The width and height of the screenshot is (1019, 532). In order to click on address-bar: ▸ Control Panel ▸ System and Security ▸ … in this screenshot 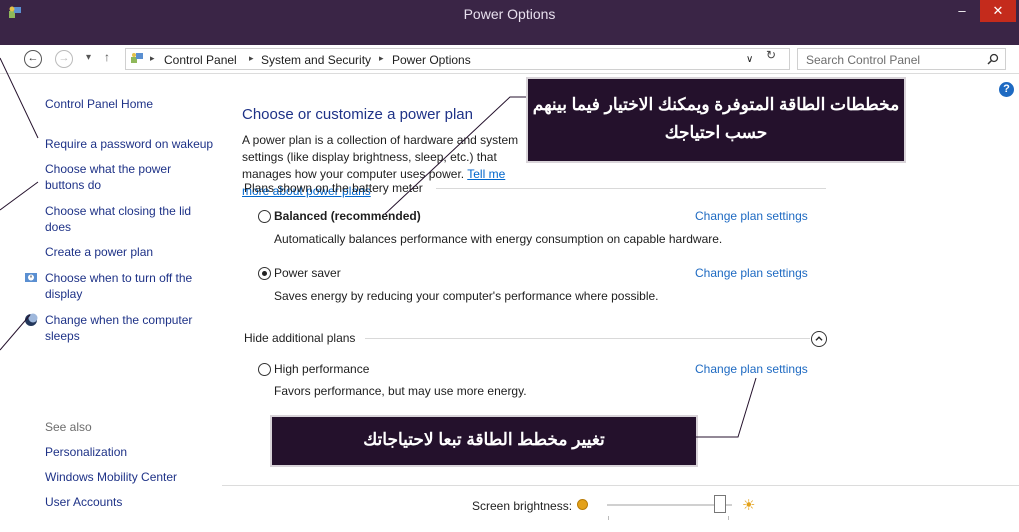, I will do `click(457, 59)`.